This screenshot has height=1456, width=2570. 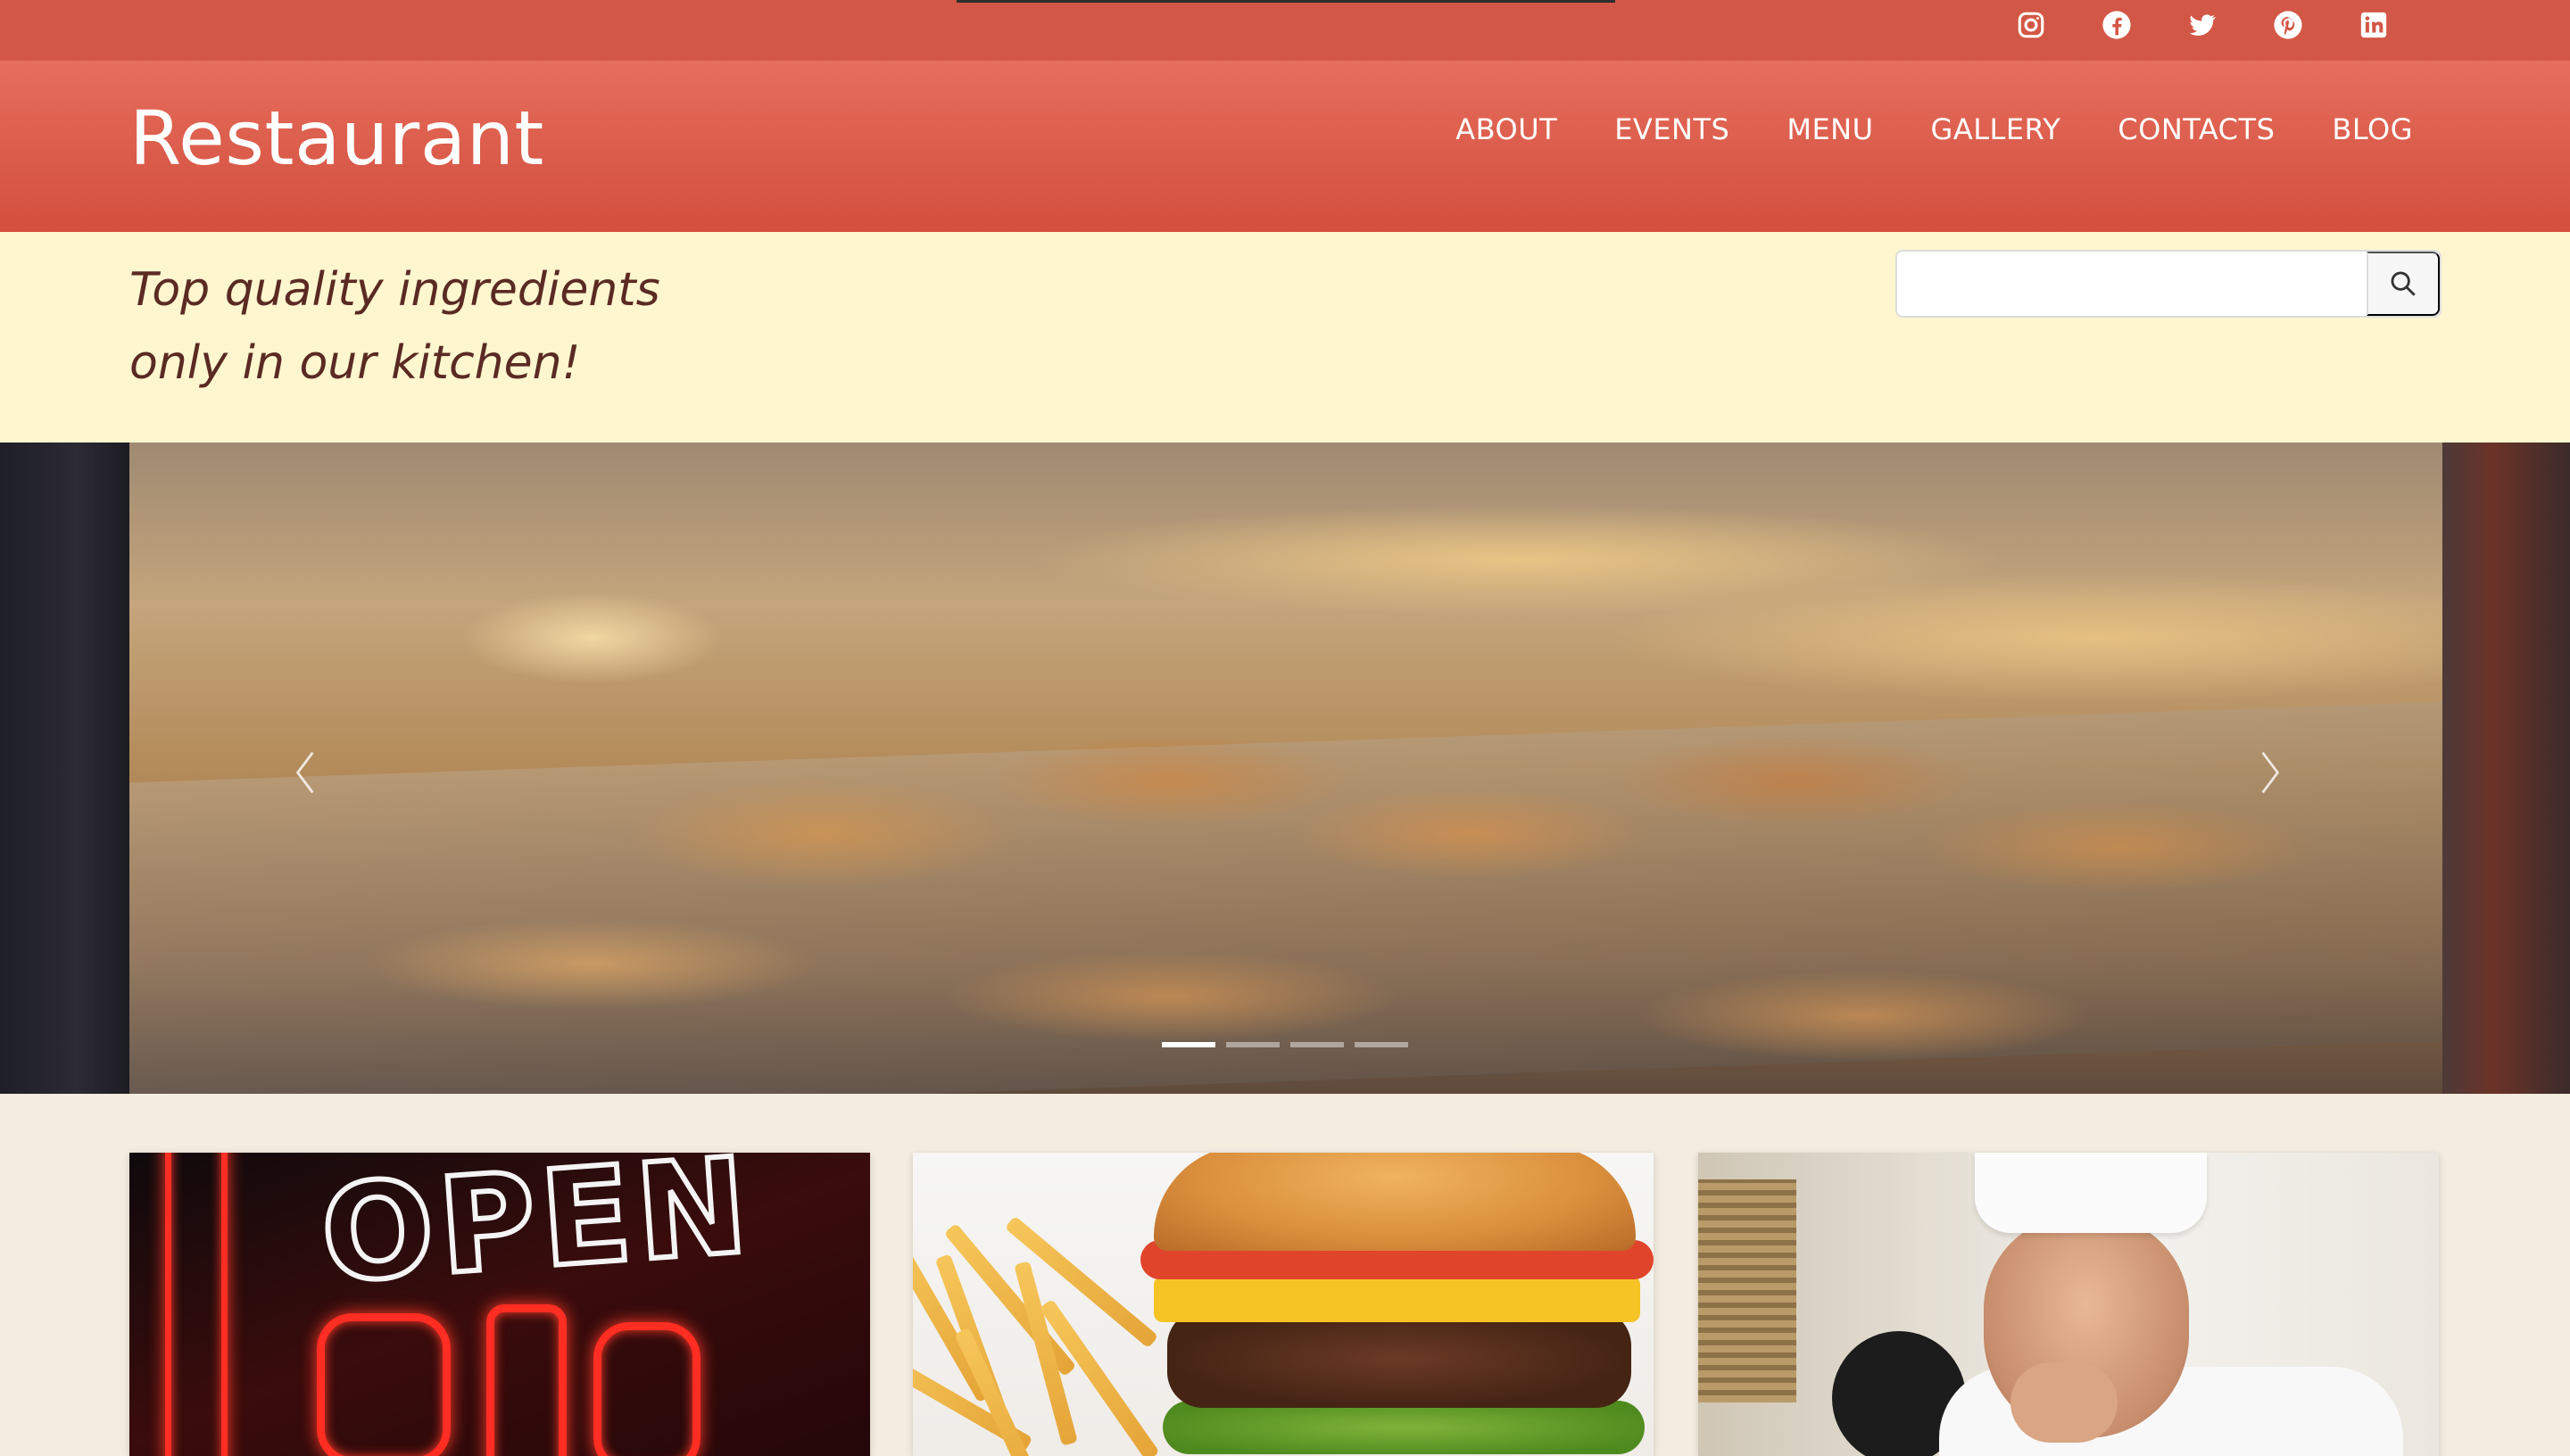 I want to click on nav-gallery: GALLERY, so click(x=1996, y=129).